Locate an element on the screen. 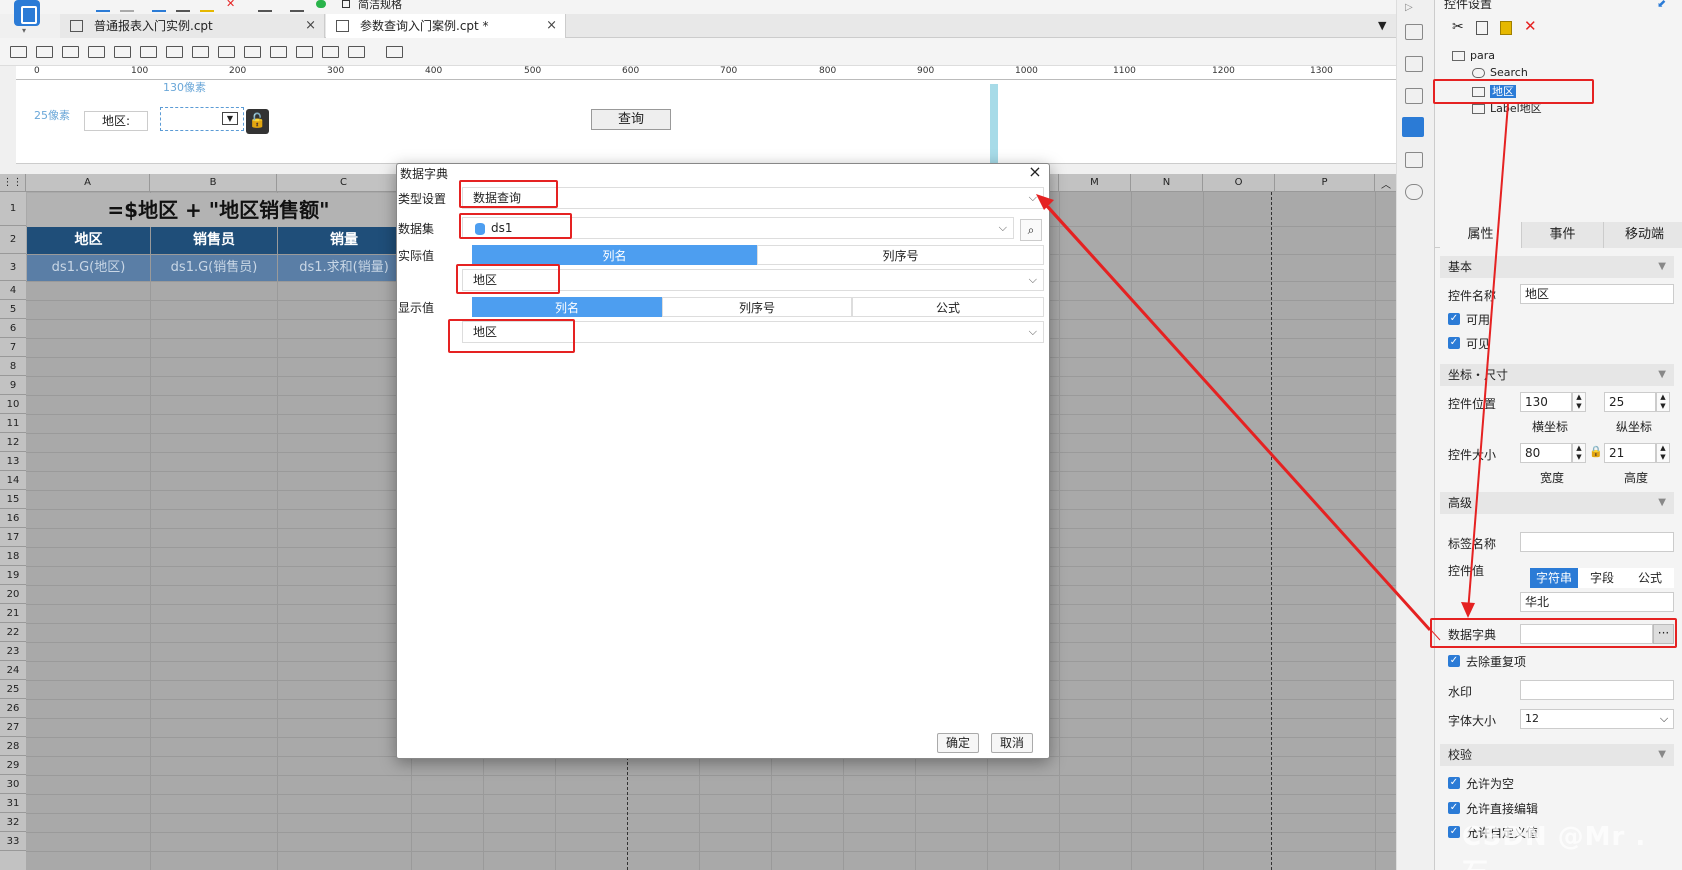 The width and height of the screenshot is (1682, 870). csdn-watermark: CSDN @Mr . 石 is located at coordinates (1554, 846).